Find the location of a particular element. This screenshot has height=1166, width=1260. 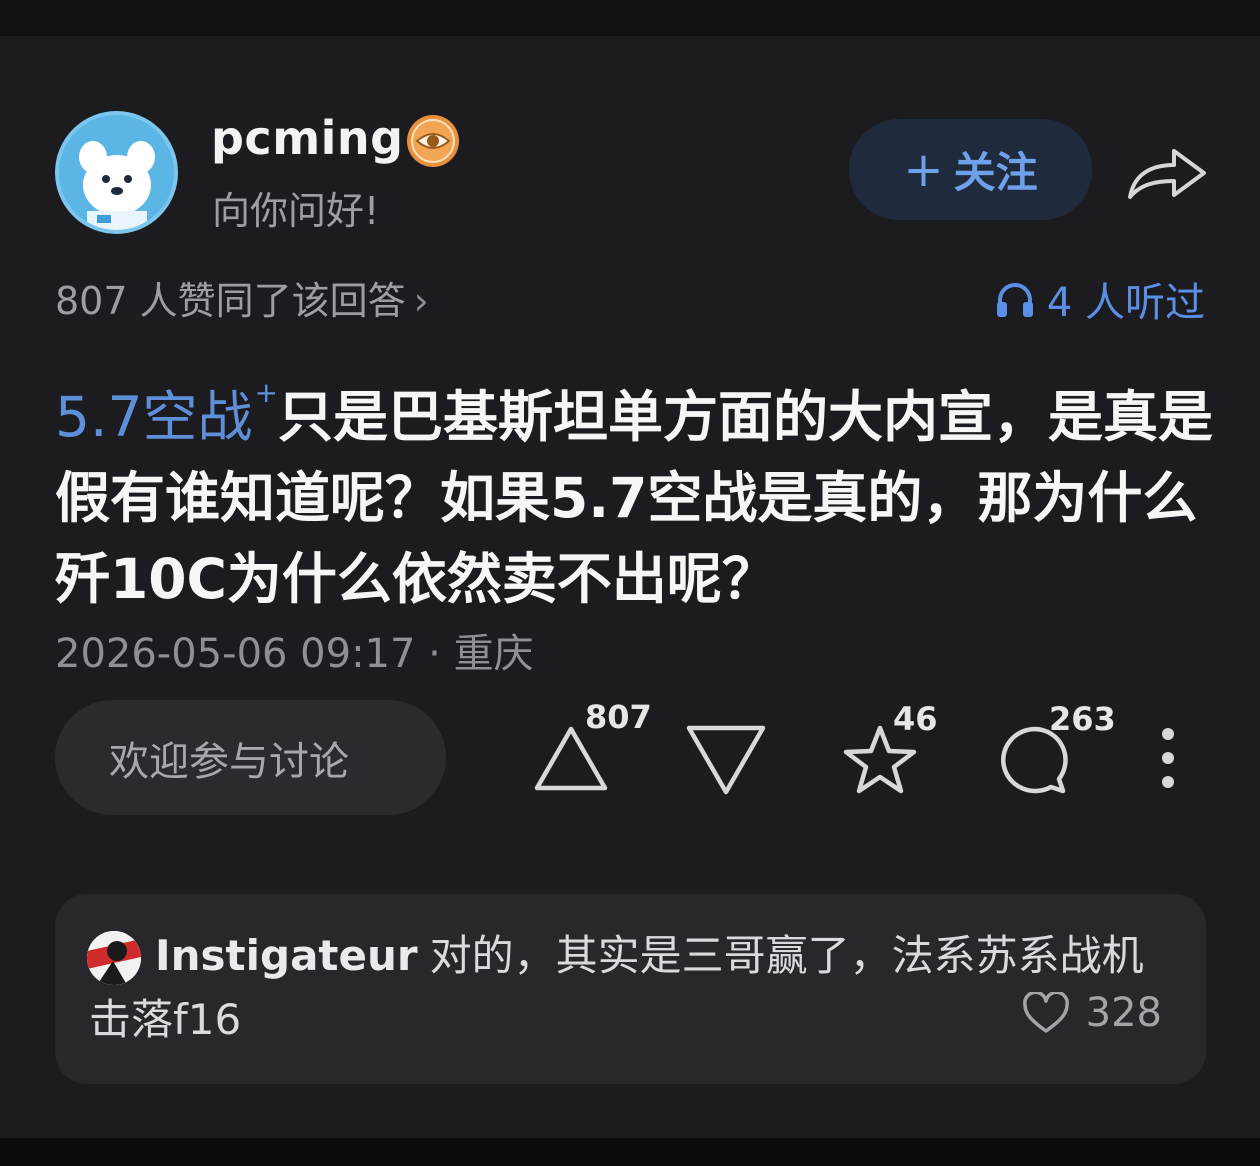

favorite-count: 46 is located at coordinates (915, 719).